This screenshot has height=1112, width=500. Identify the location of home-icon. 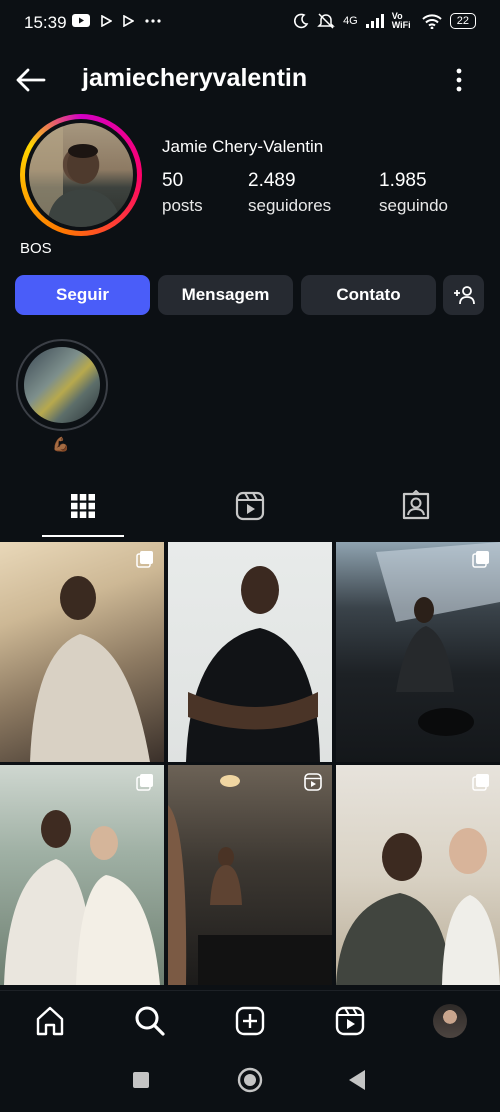
(50, 1021).